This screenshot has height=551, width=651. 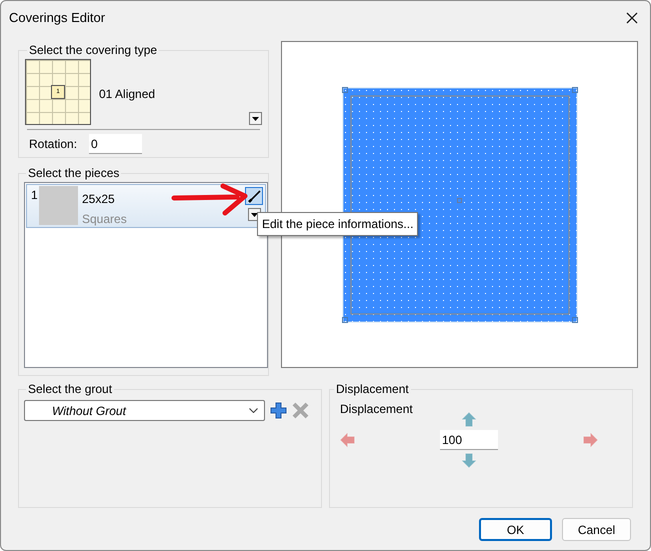 What do you see at coordinates (73, 173) in the screenshot?
I see `group-label: Select the pieces` at bounding box center [73, 173].